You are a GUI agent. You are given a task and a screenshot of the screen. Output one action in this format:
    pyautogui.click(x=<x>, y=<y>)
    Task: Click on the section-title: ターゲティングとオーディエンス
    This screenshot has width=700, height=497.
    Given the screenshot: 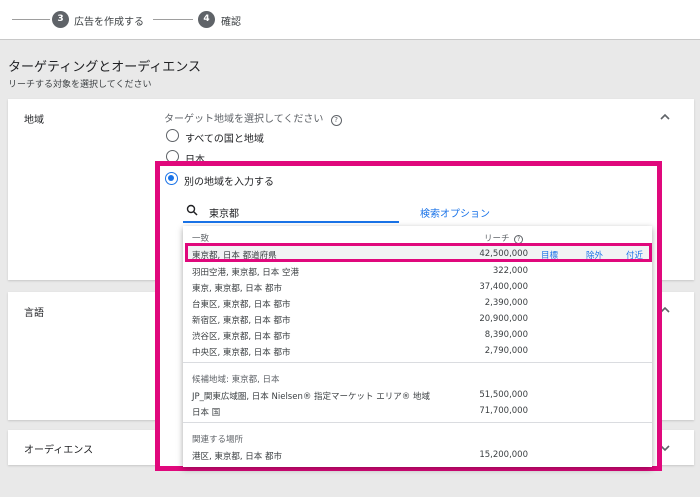 What is the action you would take?
    pyautogui.click(x=105, y=67)
    